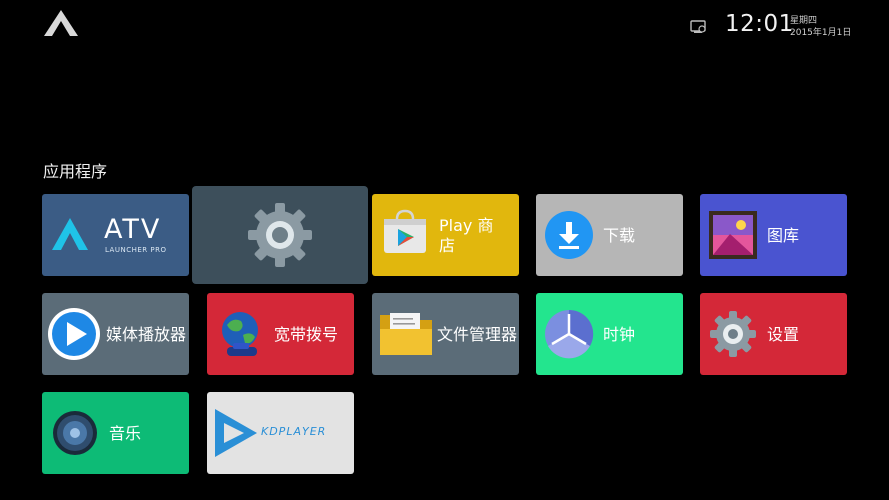 Image resolution: width=889 pixels, height=500 pixels. I want to click on gallery-label: 图库, so click(783, 235).